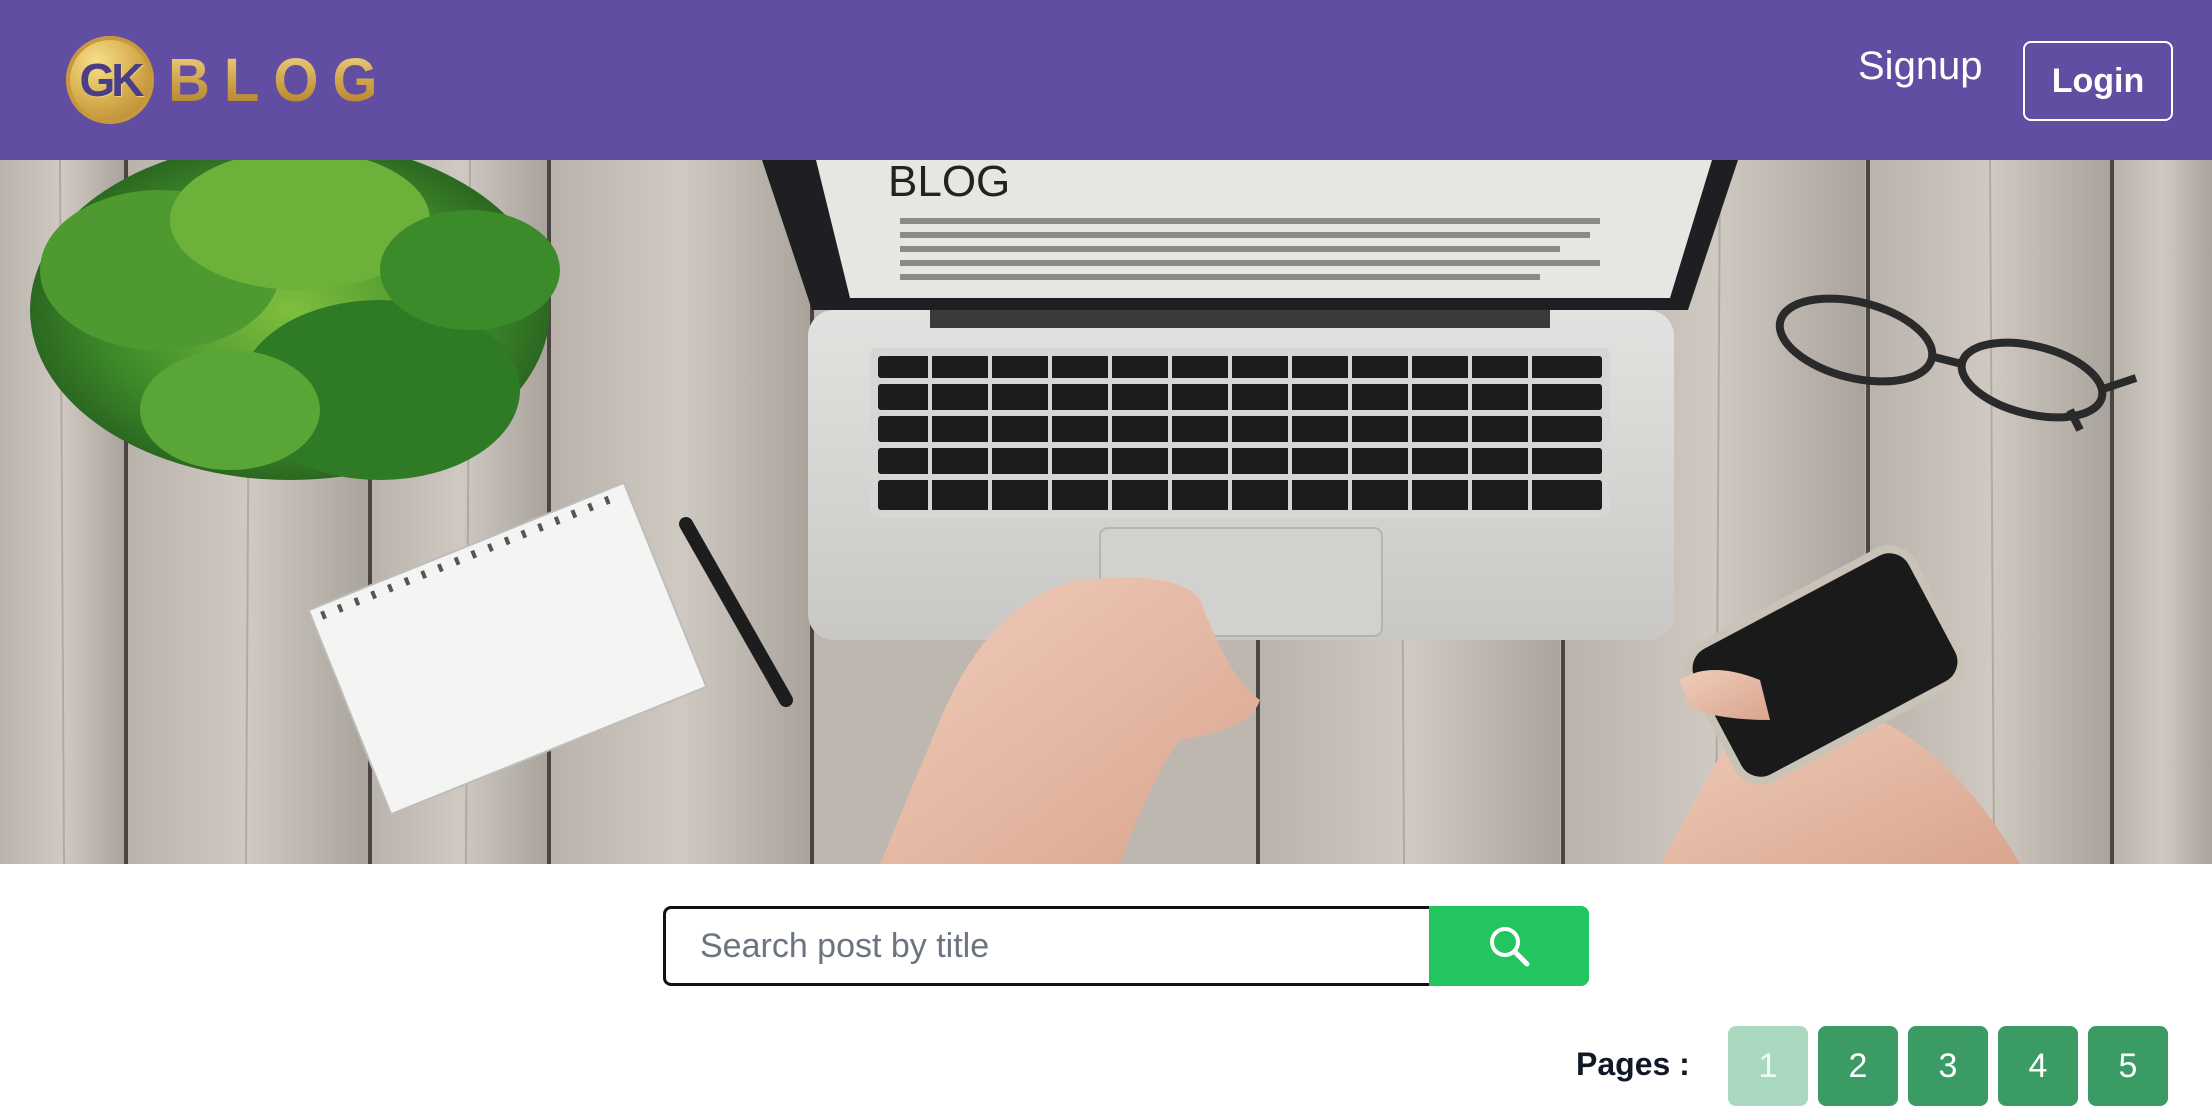 This screenshot has width=2212, height=1120. I want to click on search-input, so click(1046, 946).